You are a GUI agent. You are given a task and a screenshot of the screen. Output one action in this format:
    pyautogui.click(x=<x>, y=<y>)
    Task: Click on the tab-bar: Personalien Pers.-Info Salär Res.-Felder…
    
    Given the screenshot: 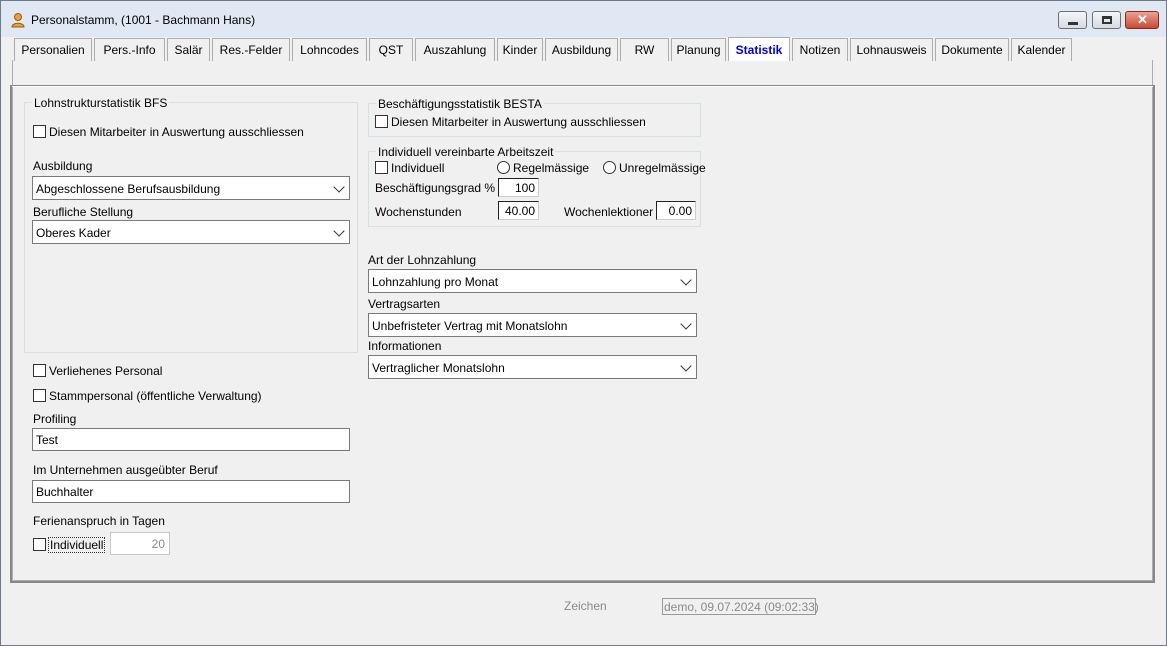 What is the action you would take?
    pyautogui.click(x=544, y=49)
    